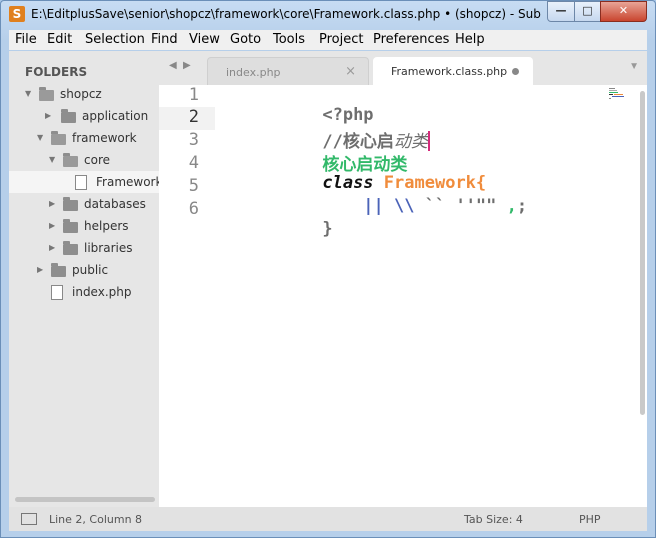 The width and height of the screenshot is (656, 538). What do you see at coordinates (350, 71) in the screenshot?
I see `close-icon: ×` at bounding box center [350, 71].